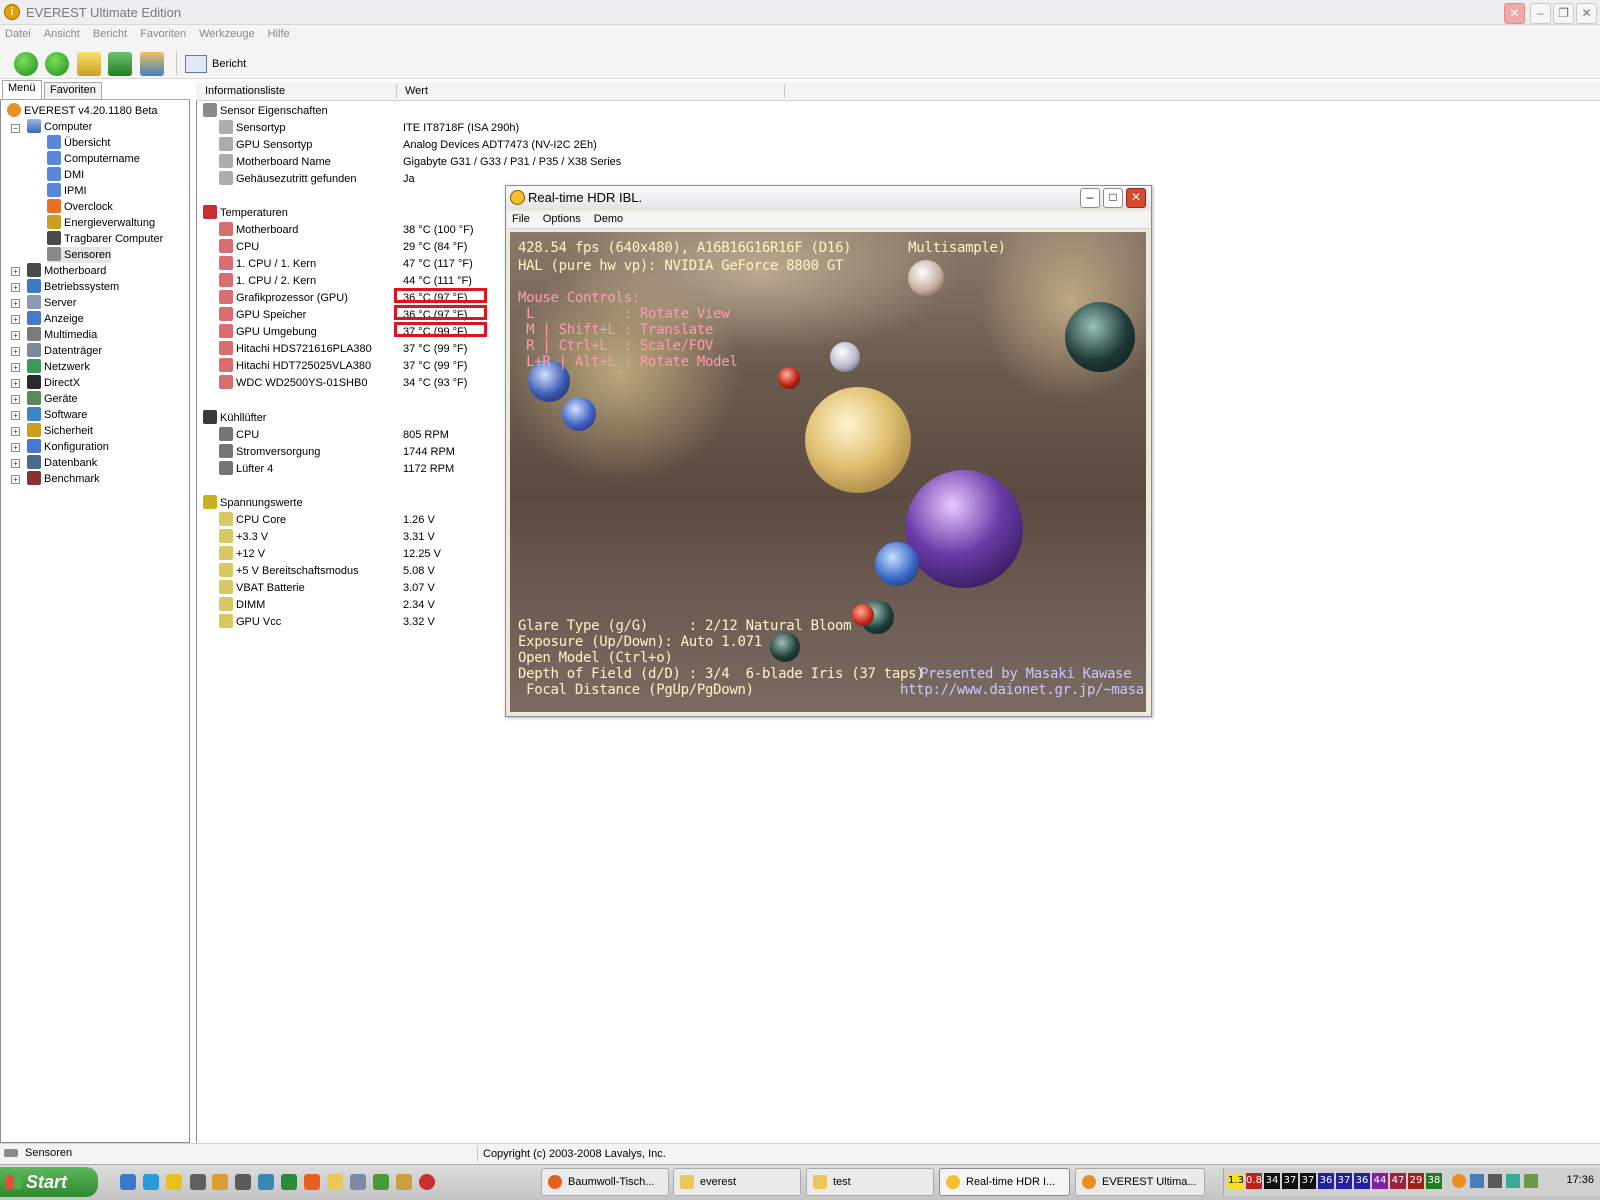 Image resolution: width=1600 pixels, height=1200 pixels. I want to click on close-button: ✕, so click(1514, 13).